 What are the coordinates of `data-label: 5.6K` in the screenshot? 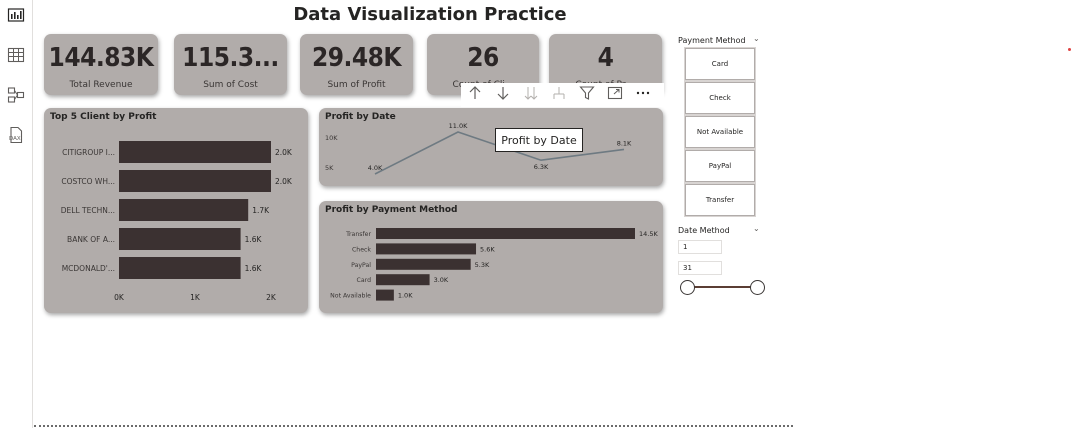 It's located at (487, 249).